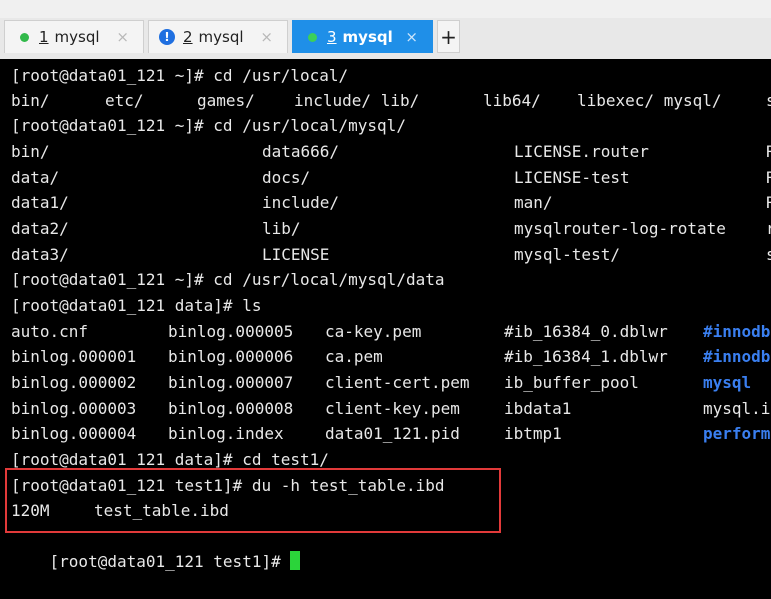  I want to click on tab-number: 3, so click(332, 37).